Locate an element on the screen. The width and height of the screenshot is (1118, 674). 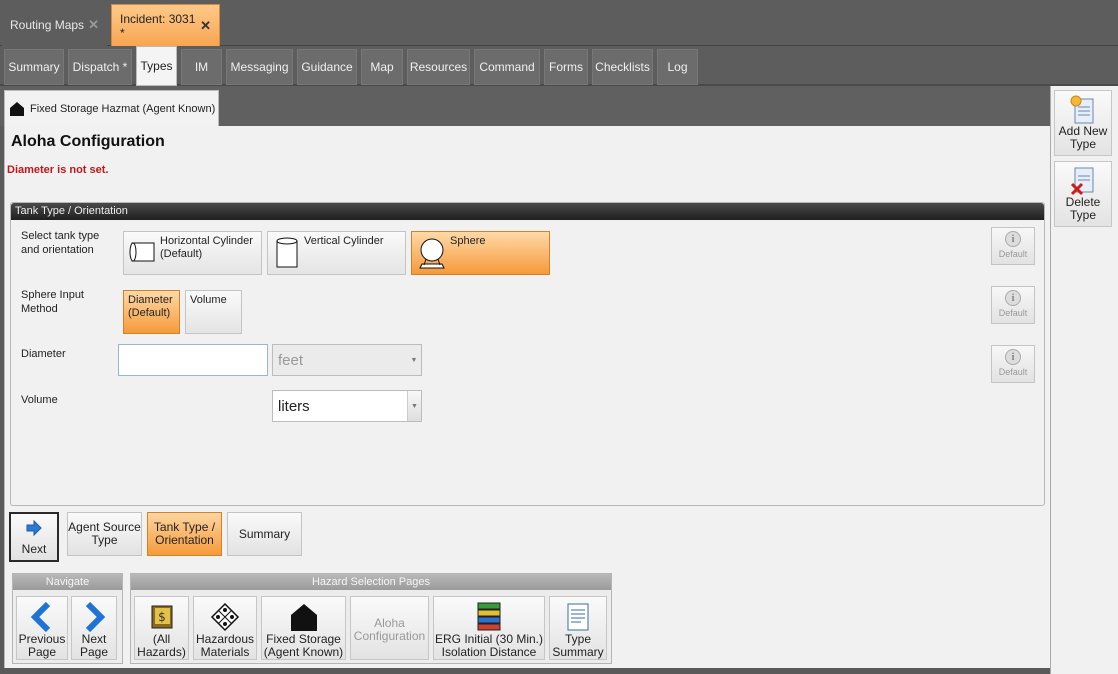
button-label: Next Page is located at coordinates (94, 645).